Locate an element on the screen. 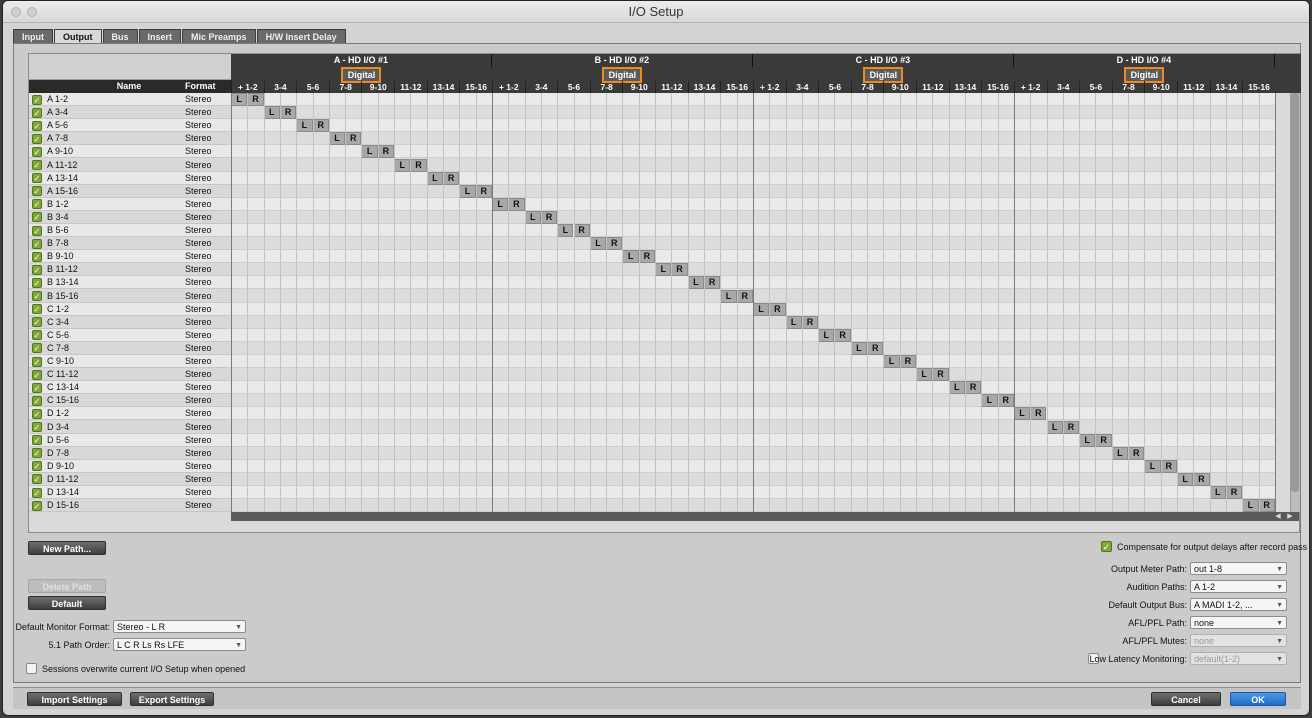  path-name: C 11-12 is located at coordinates (112, 374).